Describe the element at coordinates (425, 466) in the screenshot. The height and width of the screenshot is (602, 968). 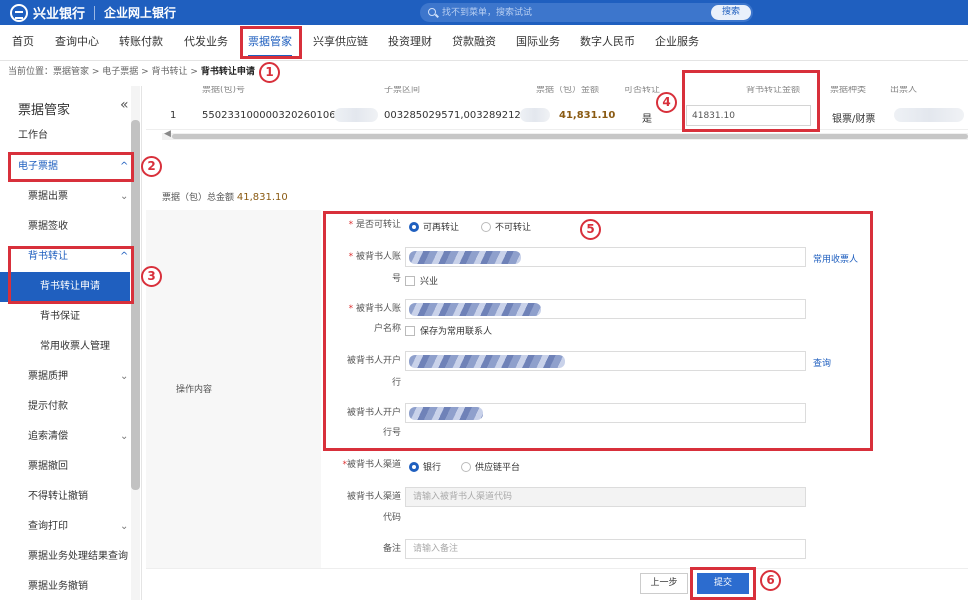
I see `radio-channel-bank: 银行` at that location.